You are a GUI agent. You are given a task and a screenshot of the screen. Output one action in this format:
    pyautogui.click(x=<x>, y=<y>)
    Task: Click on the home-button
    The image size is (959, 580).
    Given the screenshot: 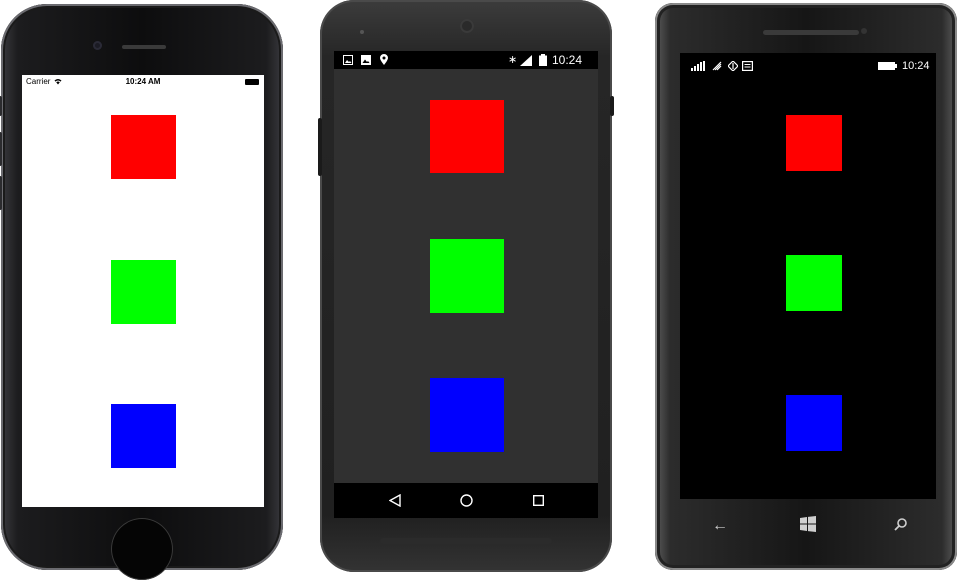 What is the action you would take?
    pyautogui.click(x=142, y=549)
    